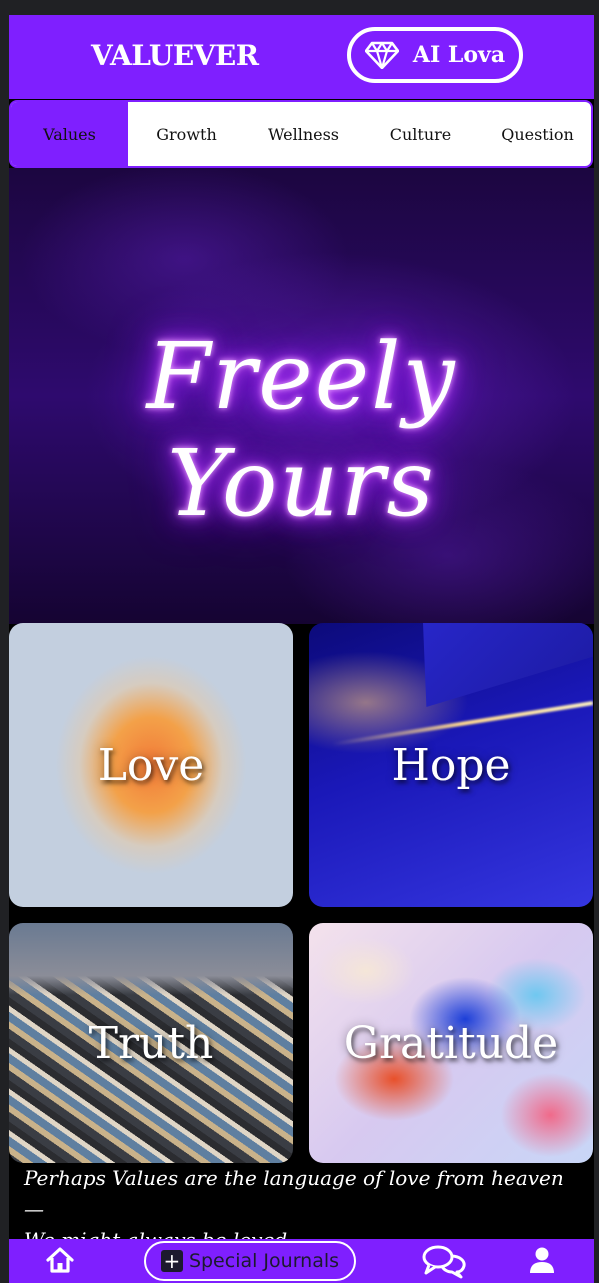  I want to click on value-card-gratitude: Gratitude, so click(451, 1043).